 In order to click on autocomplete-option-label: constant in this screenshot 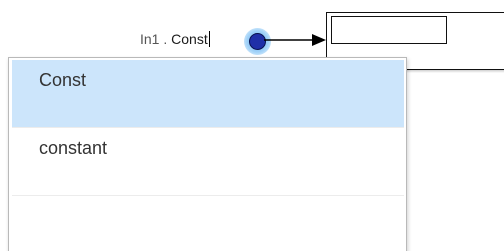, I will do `click(73, 148)`.